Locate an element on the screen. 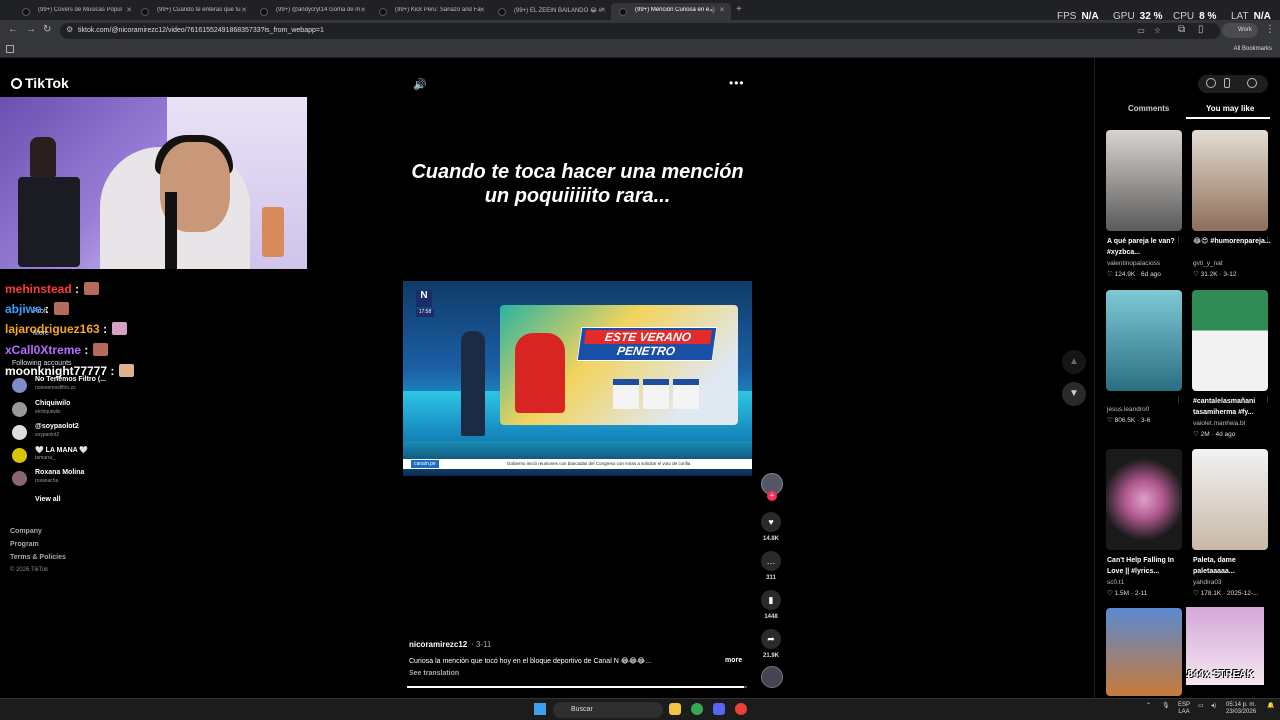  like-action: ♥ 14.8K is located at coordinates (771, 527).